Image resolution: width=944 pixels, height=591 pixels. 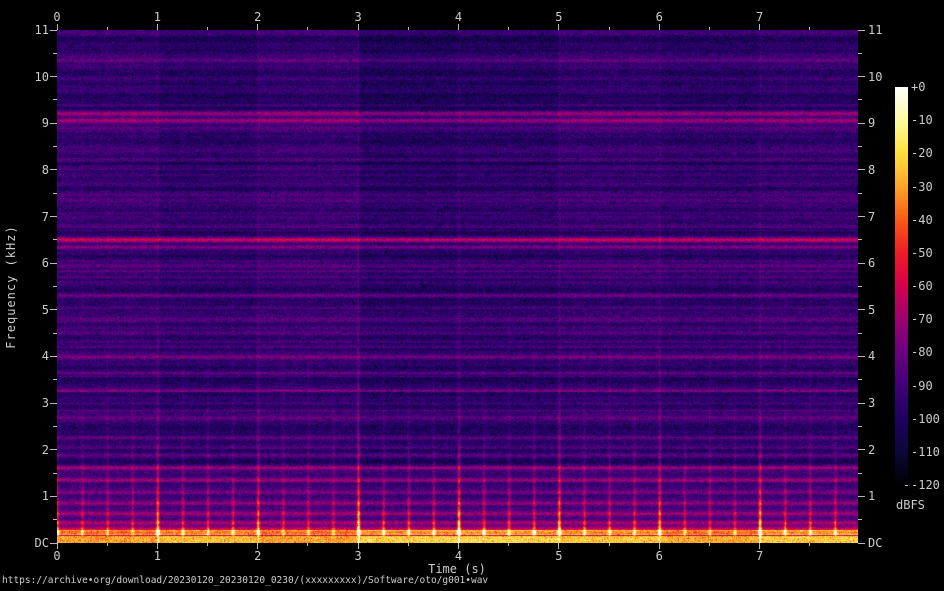 I want to click on colorbar-tick-label: +0, so click(x=918, y=87).